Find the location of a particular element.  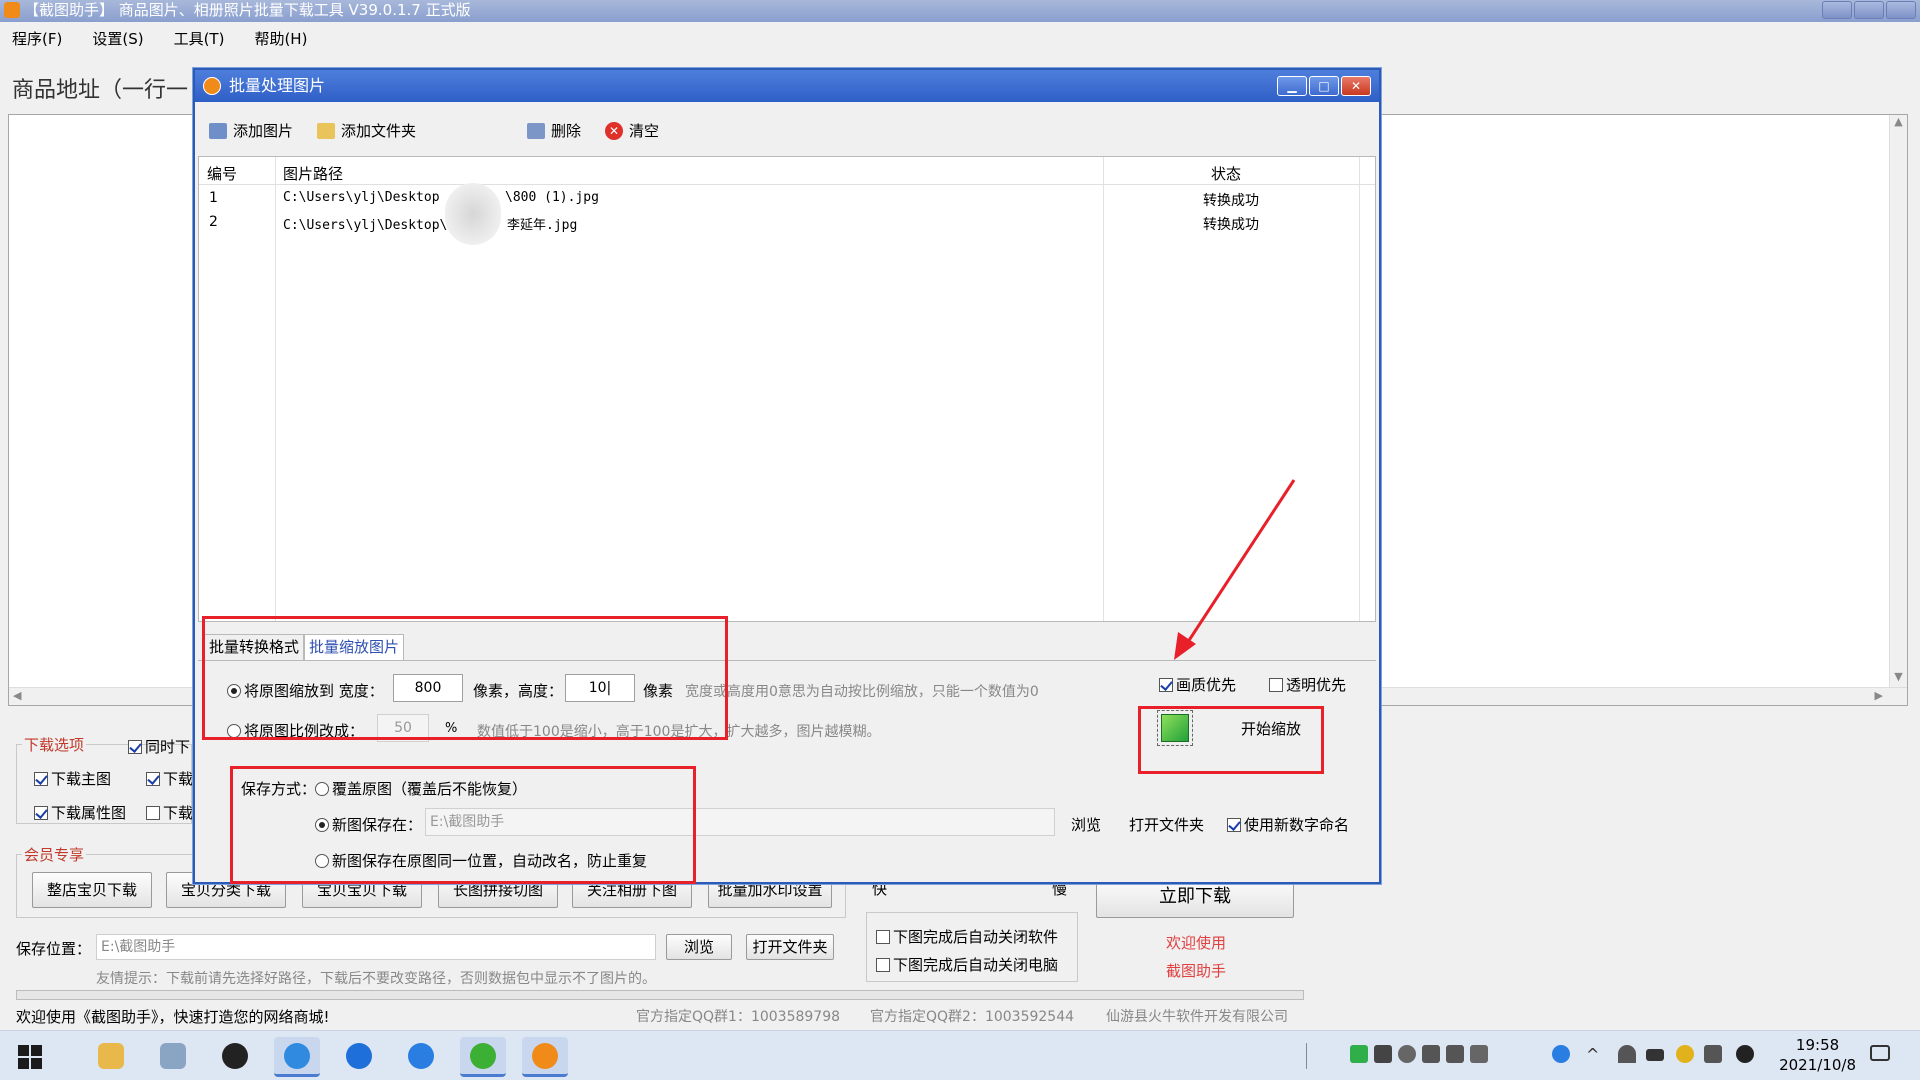

tray-moon-icon is located at coordinates (1407, 1054).